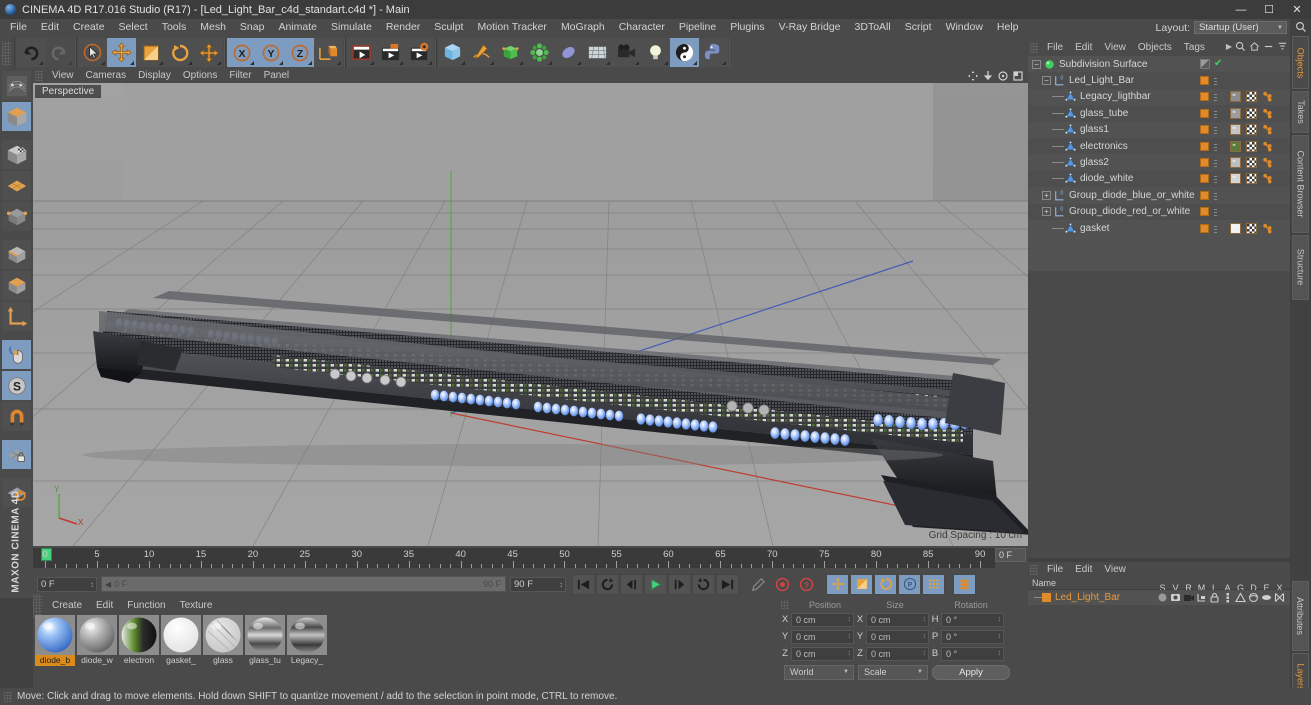  I want to click on object-expander-group_diode_blue_or_white: +, so click(1046, 195).